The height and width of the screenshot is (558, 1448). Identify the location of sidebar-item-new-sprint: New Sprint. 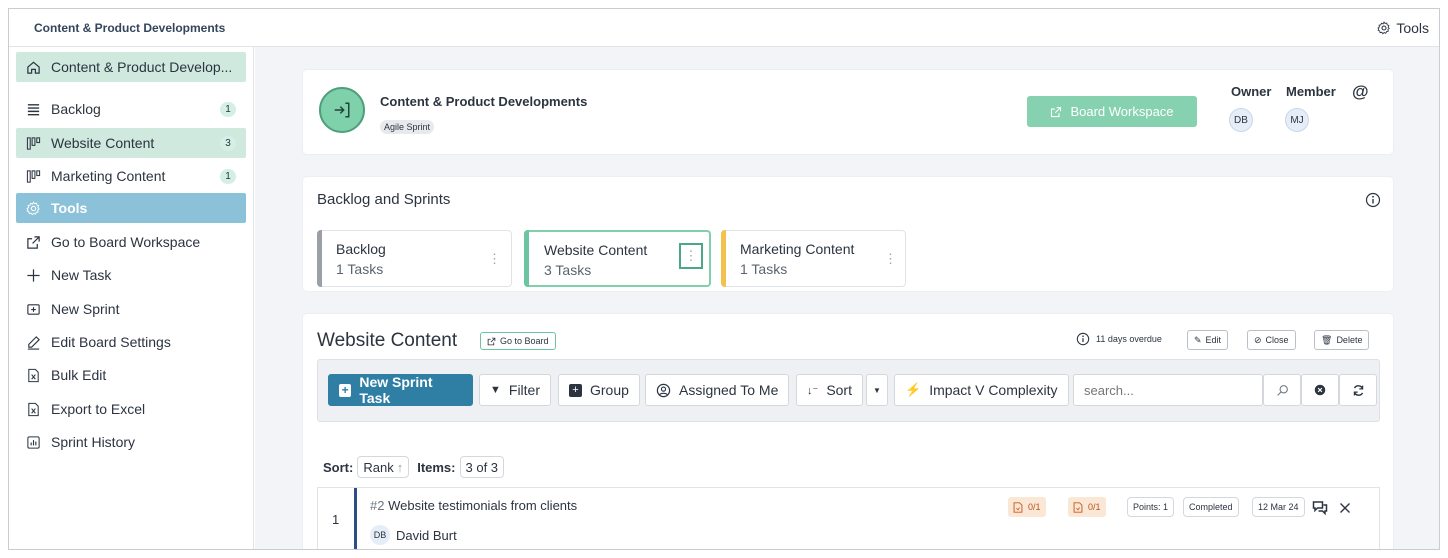
(131, 309).